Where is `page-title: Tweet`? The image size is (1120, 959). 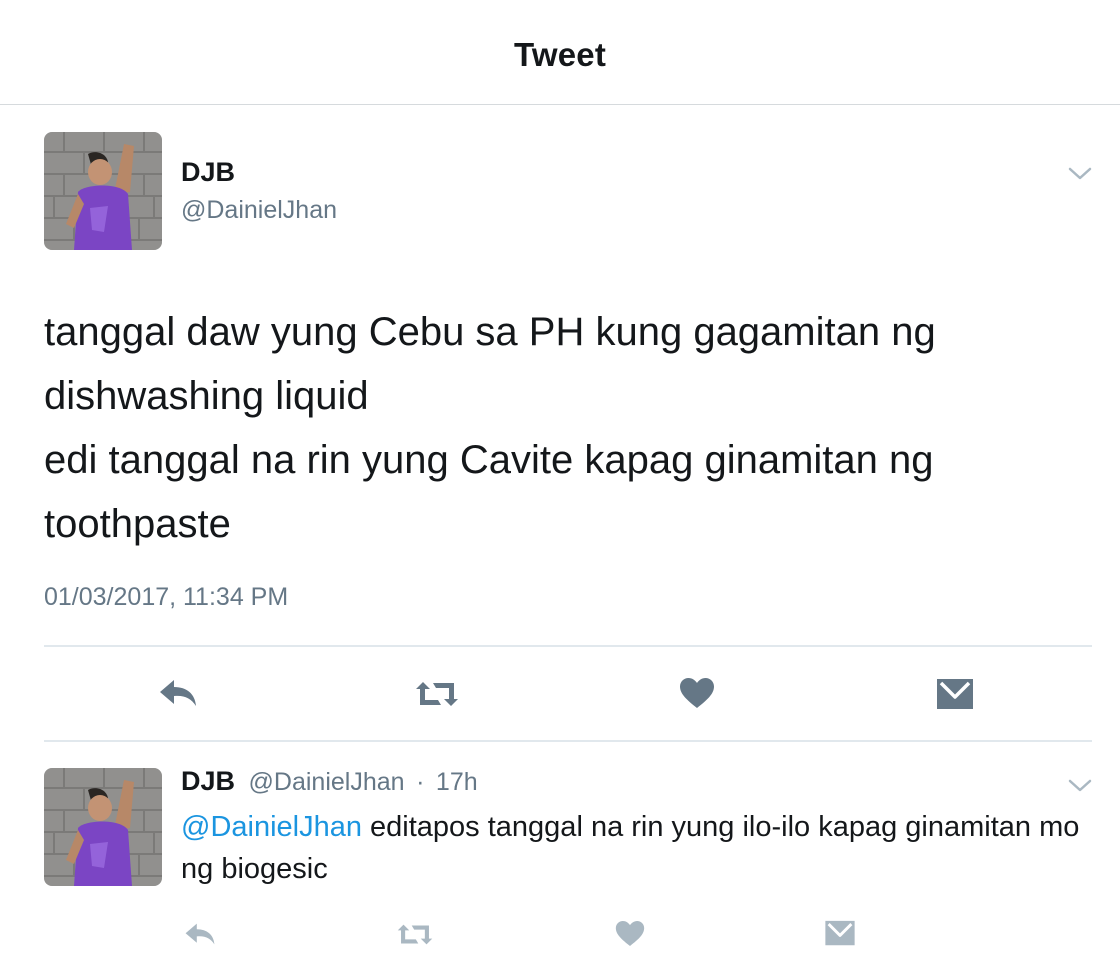 page-title: Tweet is located at coordinates (560, 54).